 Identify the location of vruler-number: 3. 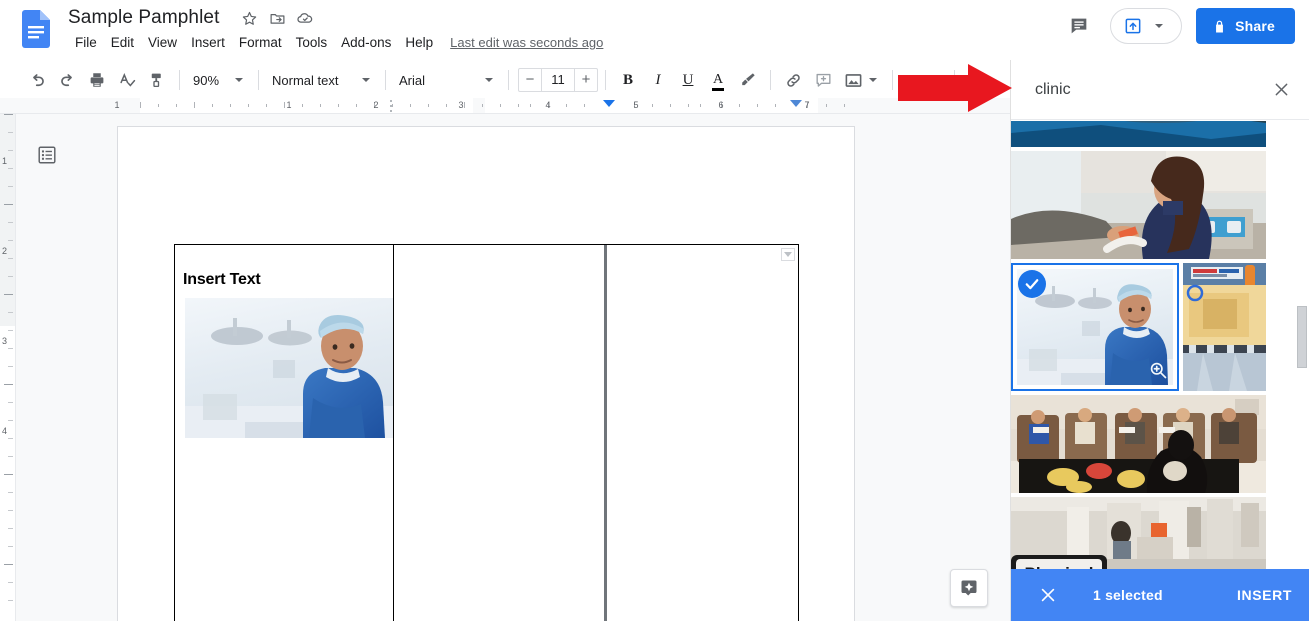
(5, 341).